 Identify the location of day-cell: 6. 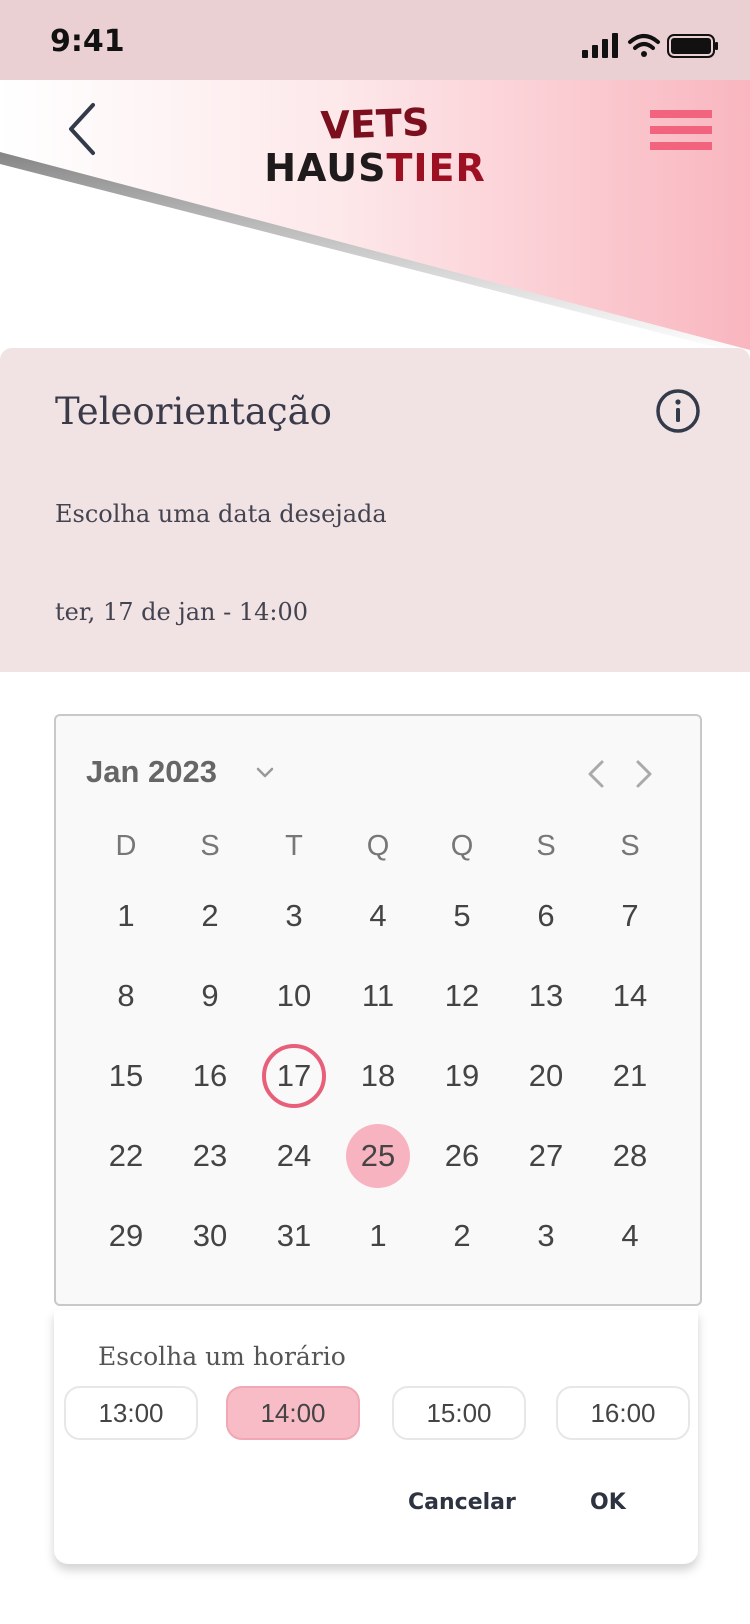
(546, 916).